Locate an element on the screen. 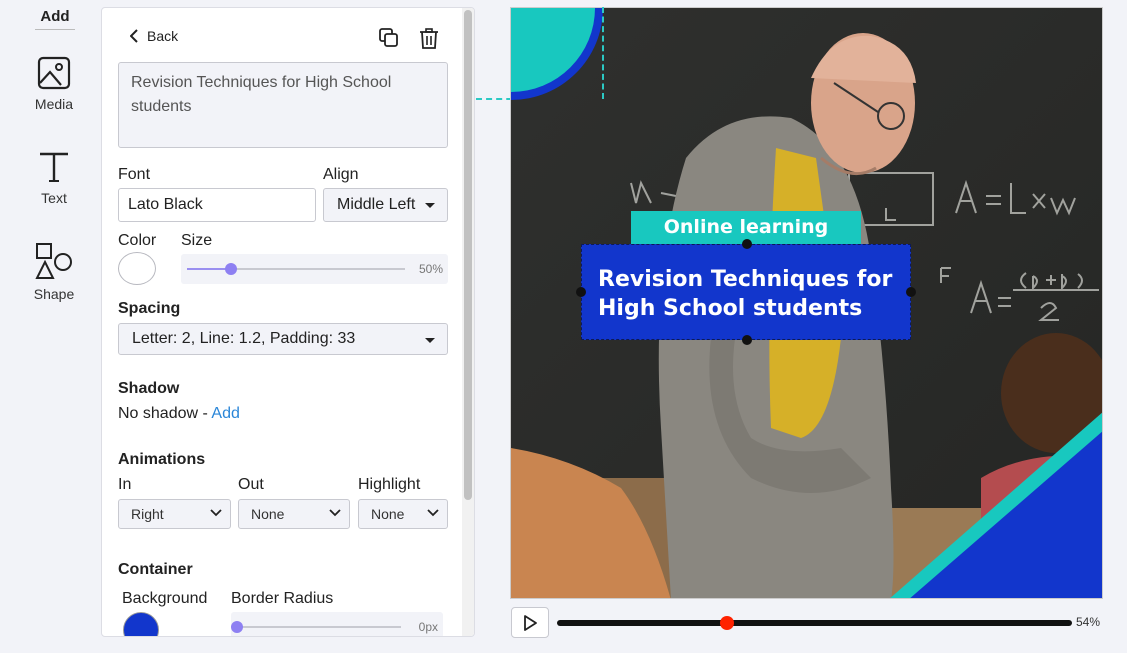 This screenshot has height=653, width=1127. duplicate-icon is located at coordinates (389, 38).